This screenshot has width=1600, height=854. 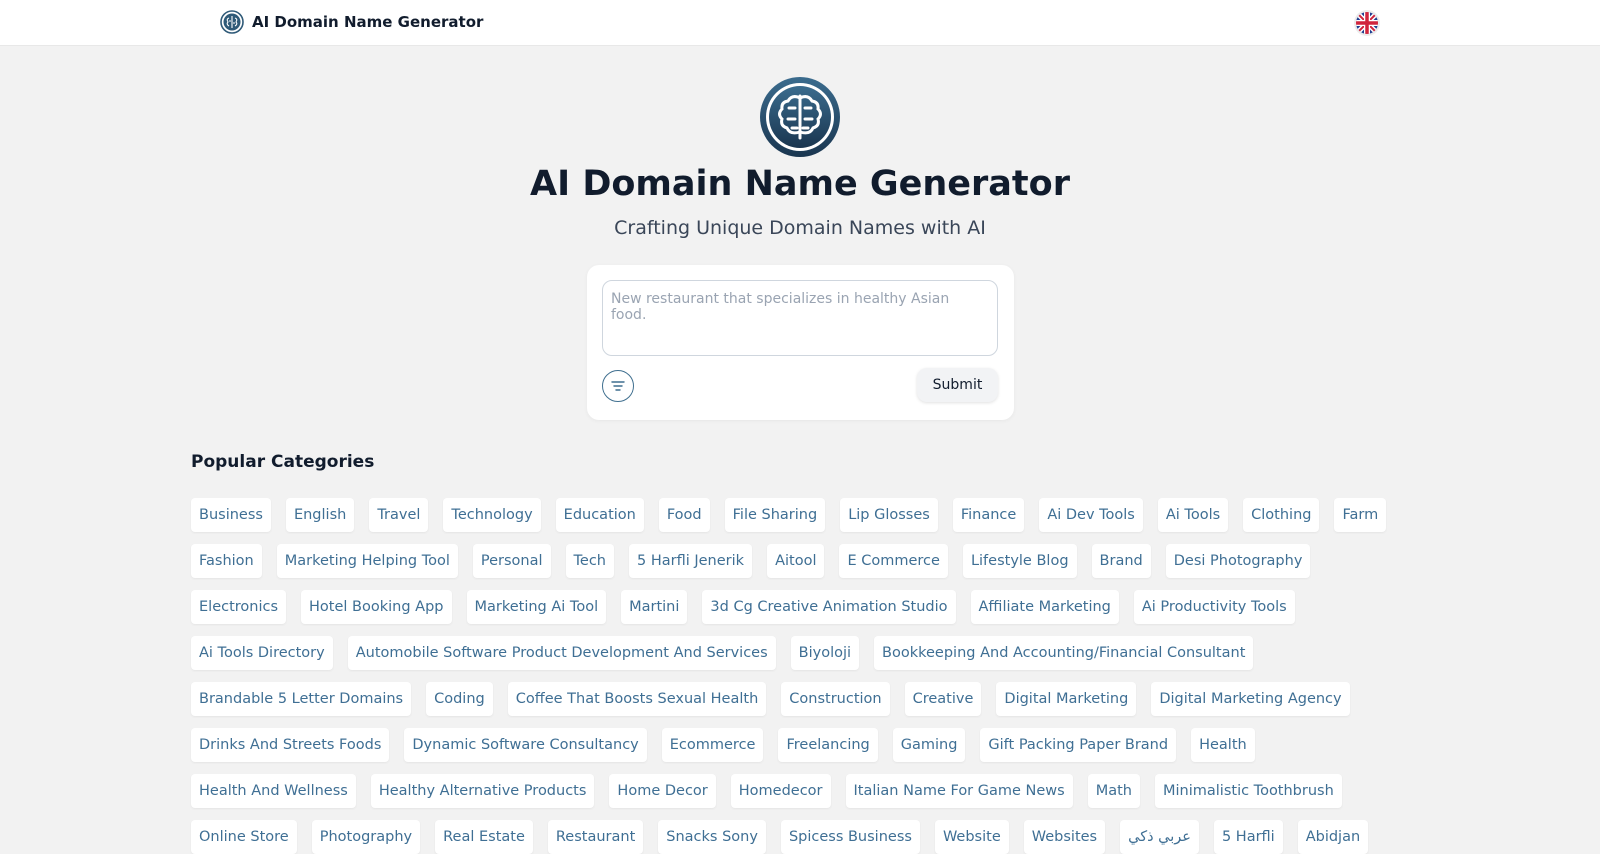 What do you see at coordinates (1019, 561) in the screenshot?
I see `category-tag: Lifestyle Blog` at bounding box center [1019, 561].